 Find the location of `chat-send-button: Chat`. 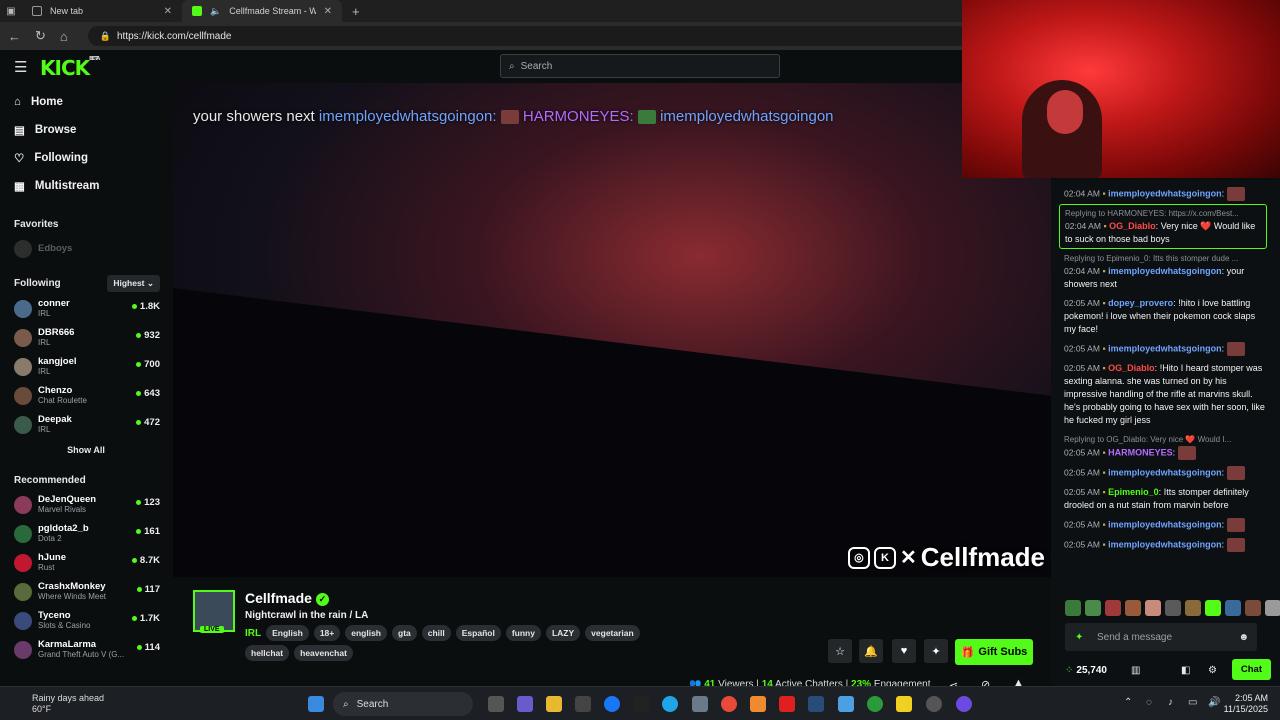

chat-send-button: Chat is located at coordinates (1251, 669).